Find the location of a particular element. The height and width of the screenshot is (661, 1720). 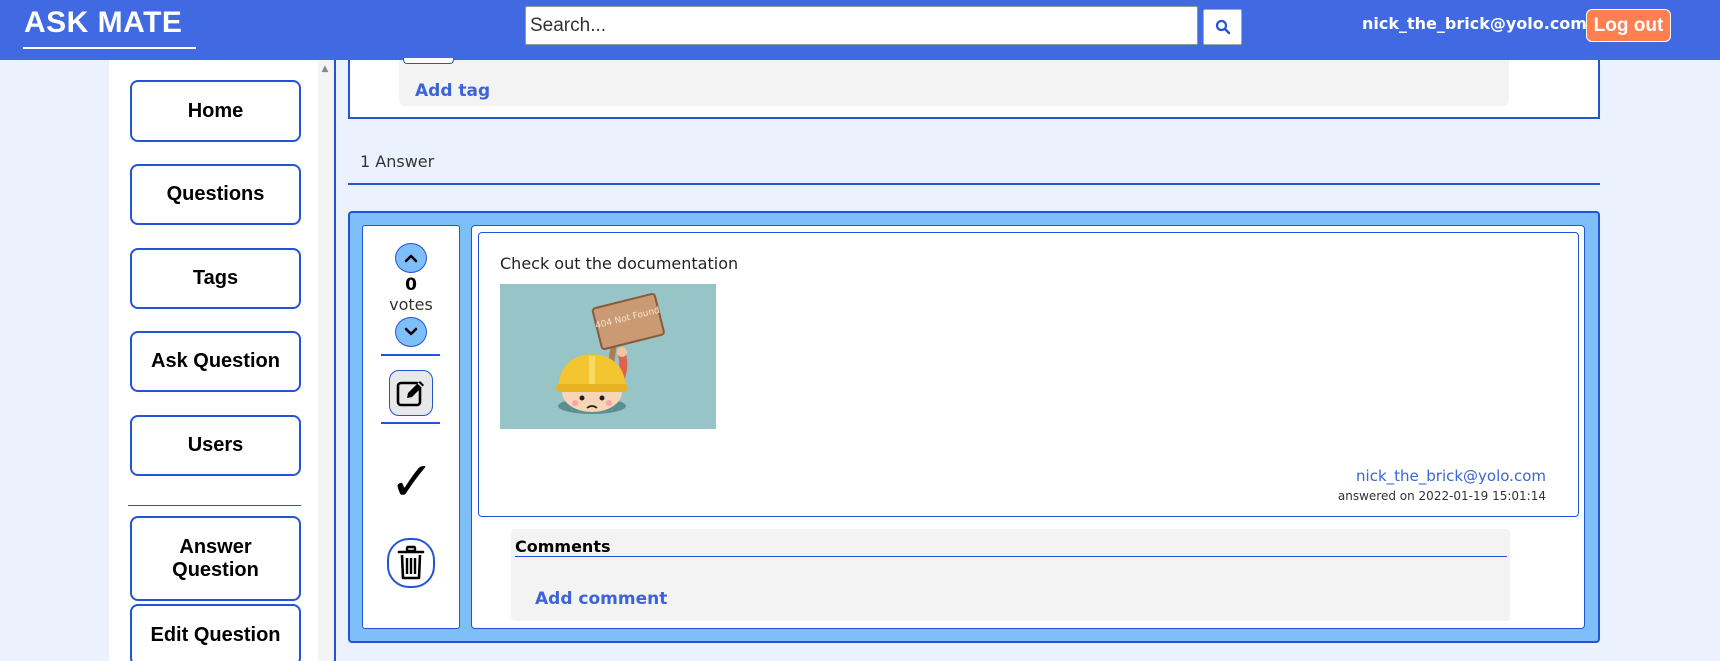

answer-count-divider is located at coordinates (974, 184).